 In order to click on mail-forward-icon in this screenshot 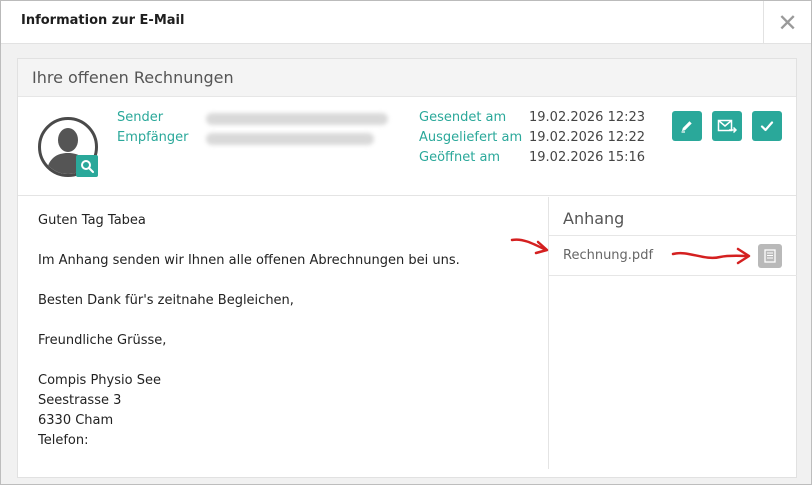, I will do `click(727, 126)`.